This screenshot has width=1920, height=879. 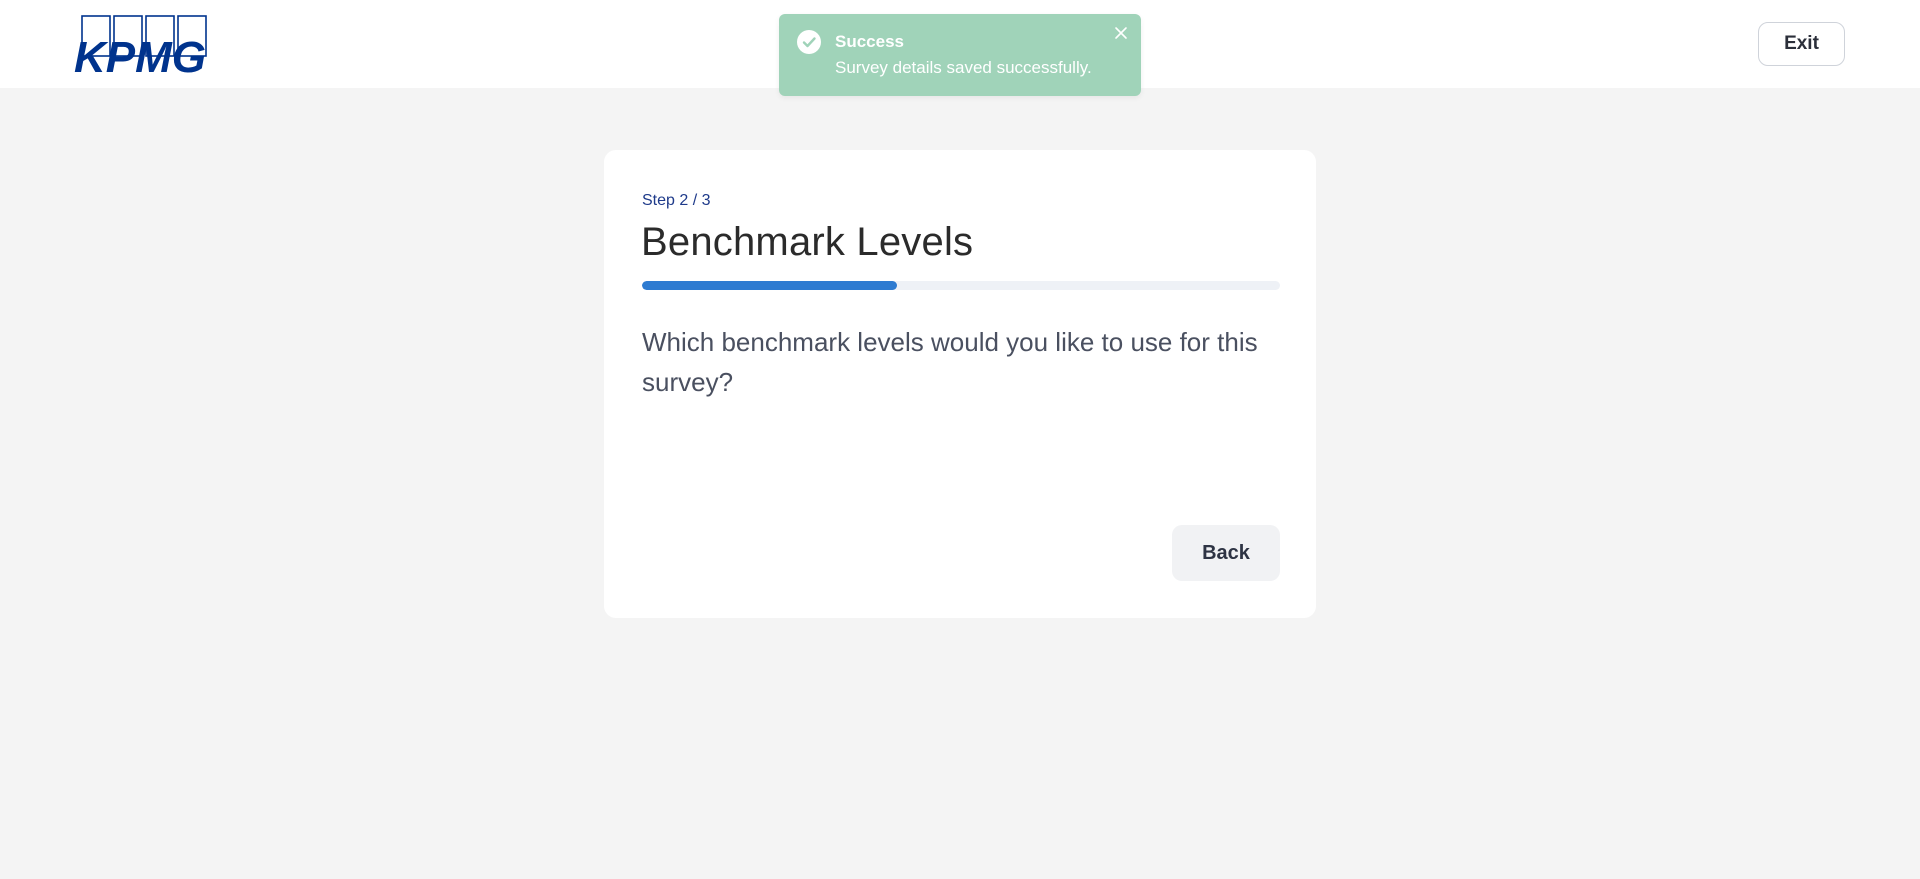 What do you see at coordinates (807, 242) in the screenshot?
I see `page-title: Benchmark Levels` at bounding box center [807, 242].